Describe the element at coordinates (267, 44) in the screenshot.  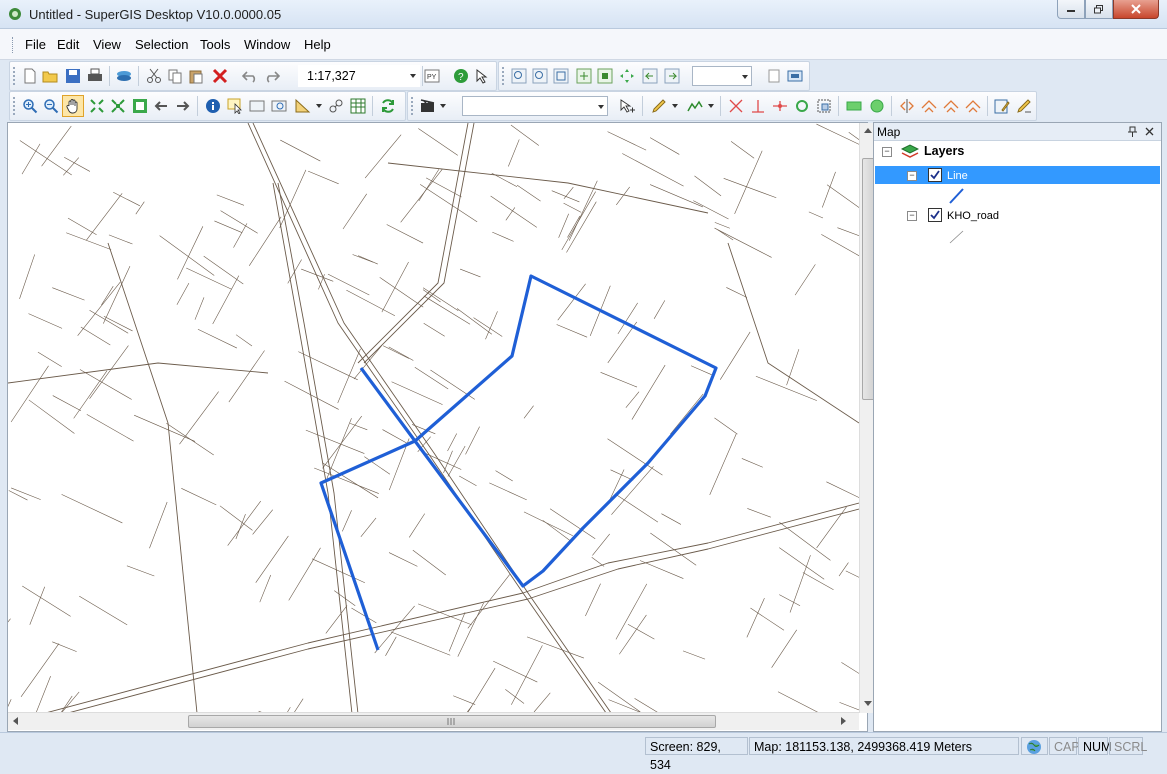
I see `menu-window: Window` at that location.